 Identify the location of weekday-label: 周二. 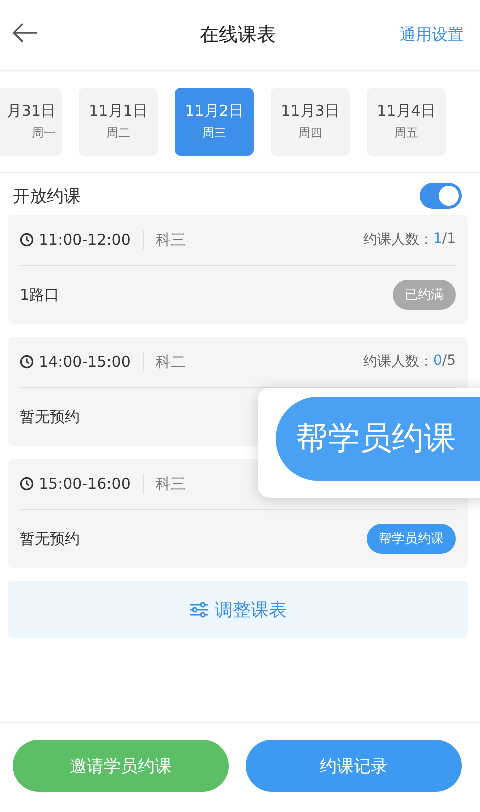
(118, 133).